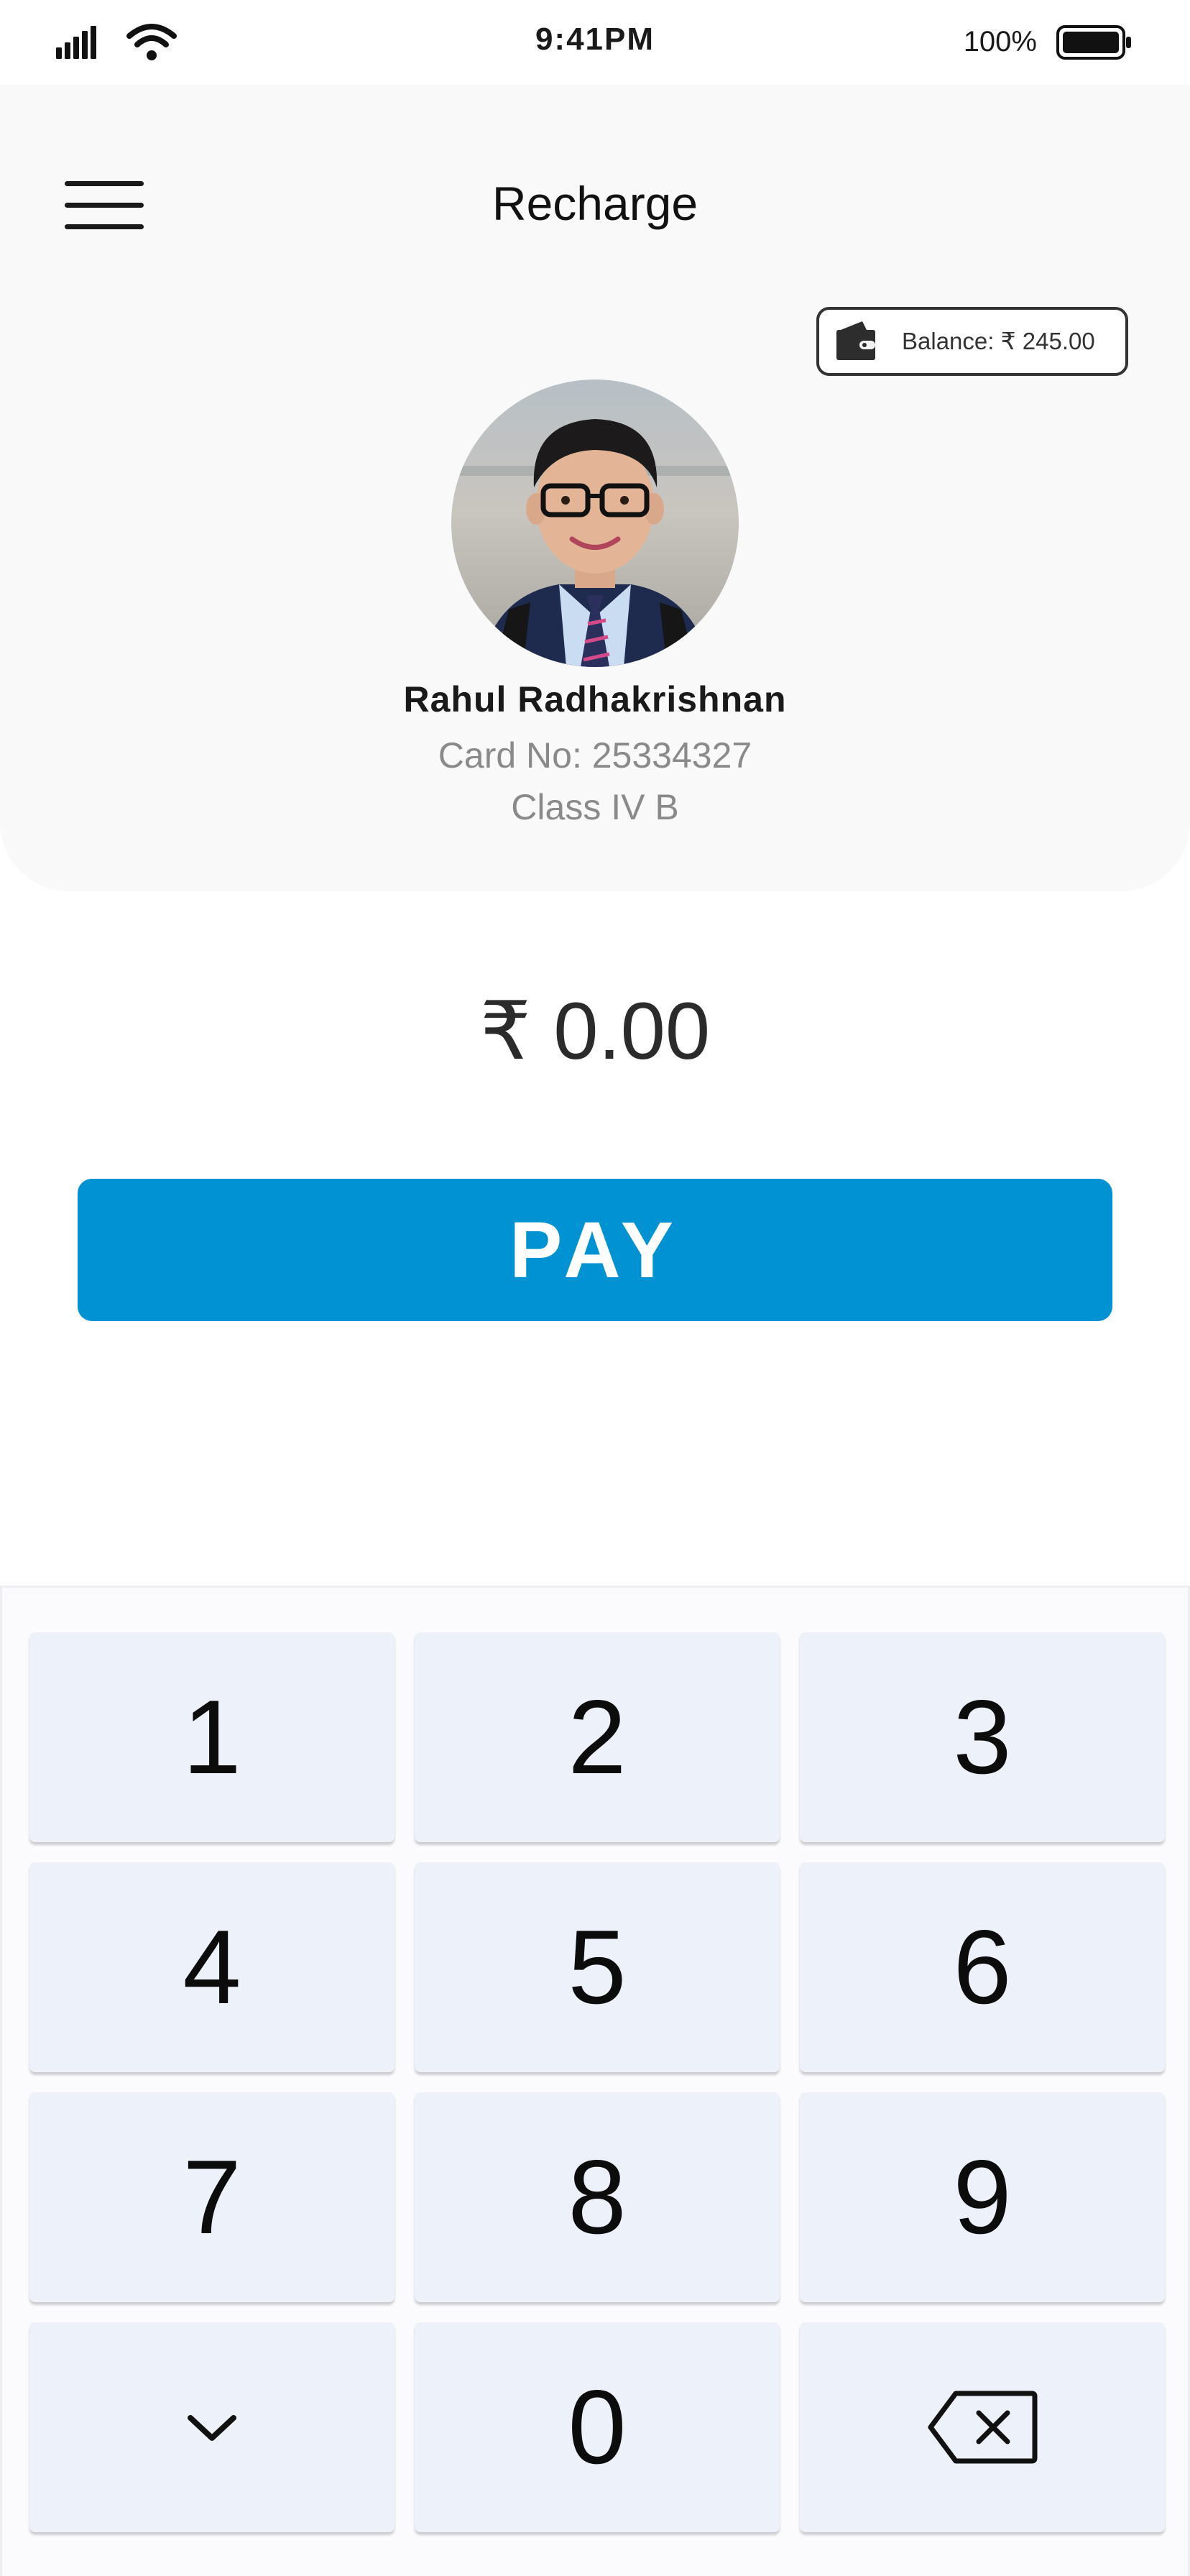 This screenshot has height=2576, width=1190. Describe the element at coordinates (595, 699) in the screenshot. I see `student-name: Rahul Radhakrishnan` at that location.